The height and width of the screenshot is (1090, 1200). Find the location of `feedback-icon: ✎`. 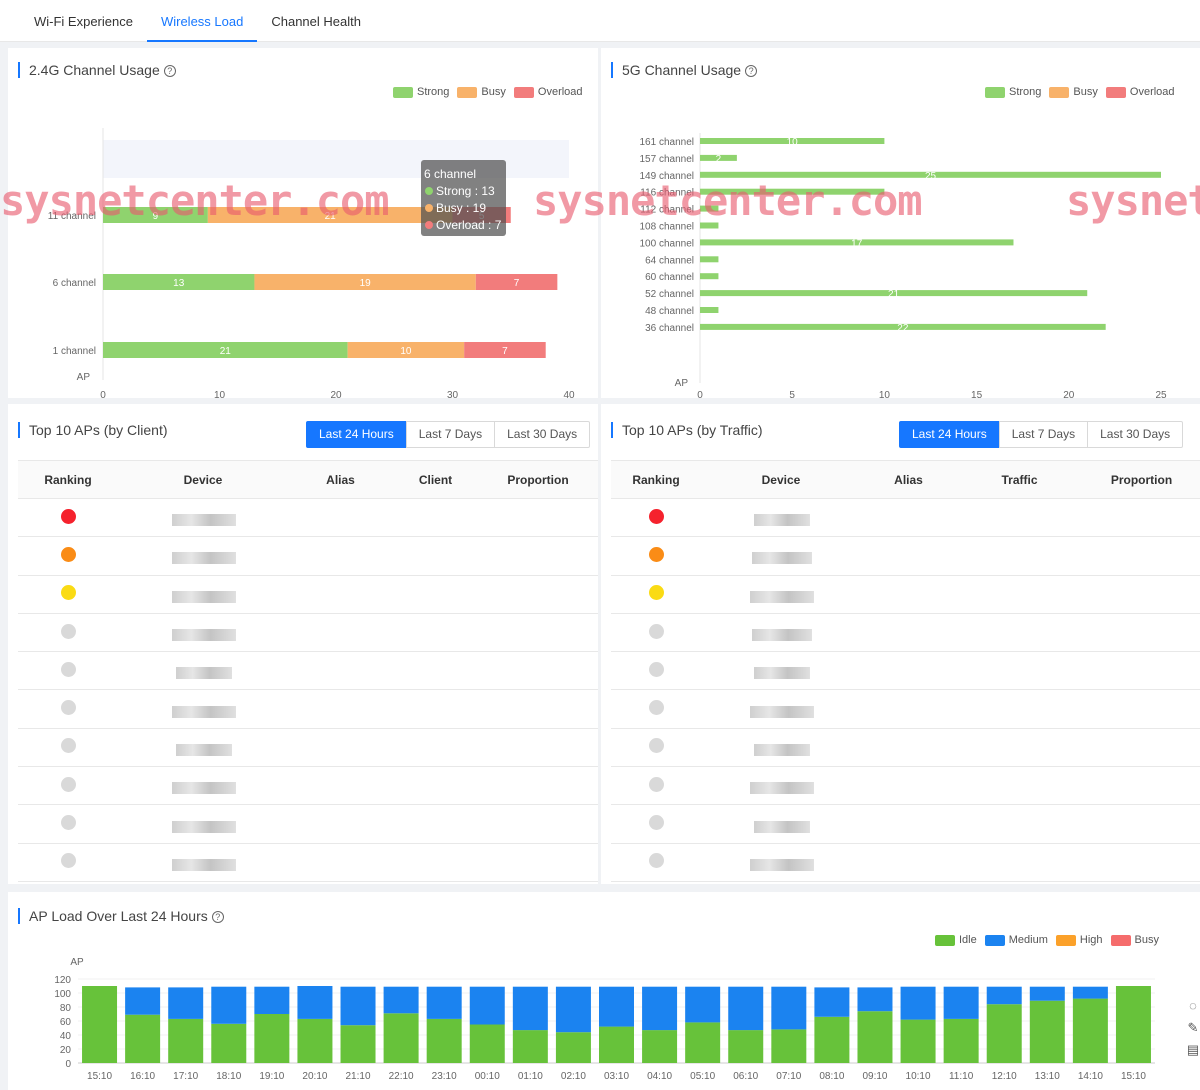

feedback-icon: ✎ is located at coordinates (1193, 1031).